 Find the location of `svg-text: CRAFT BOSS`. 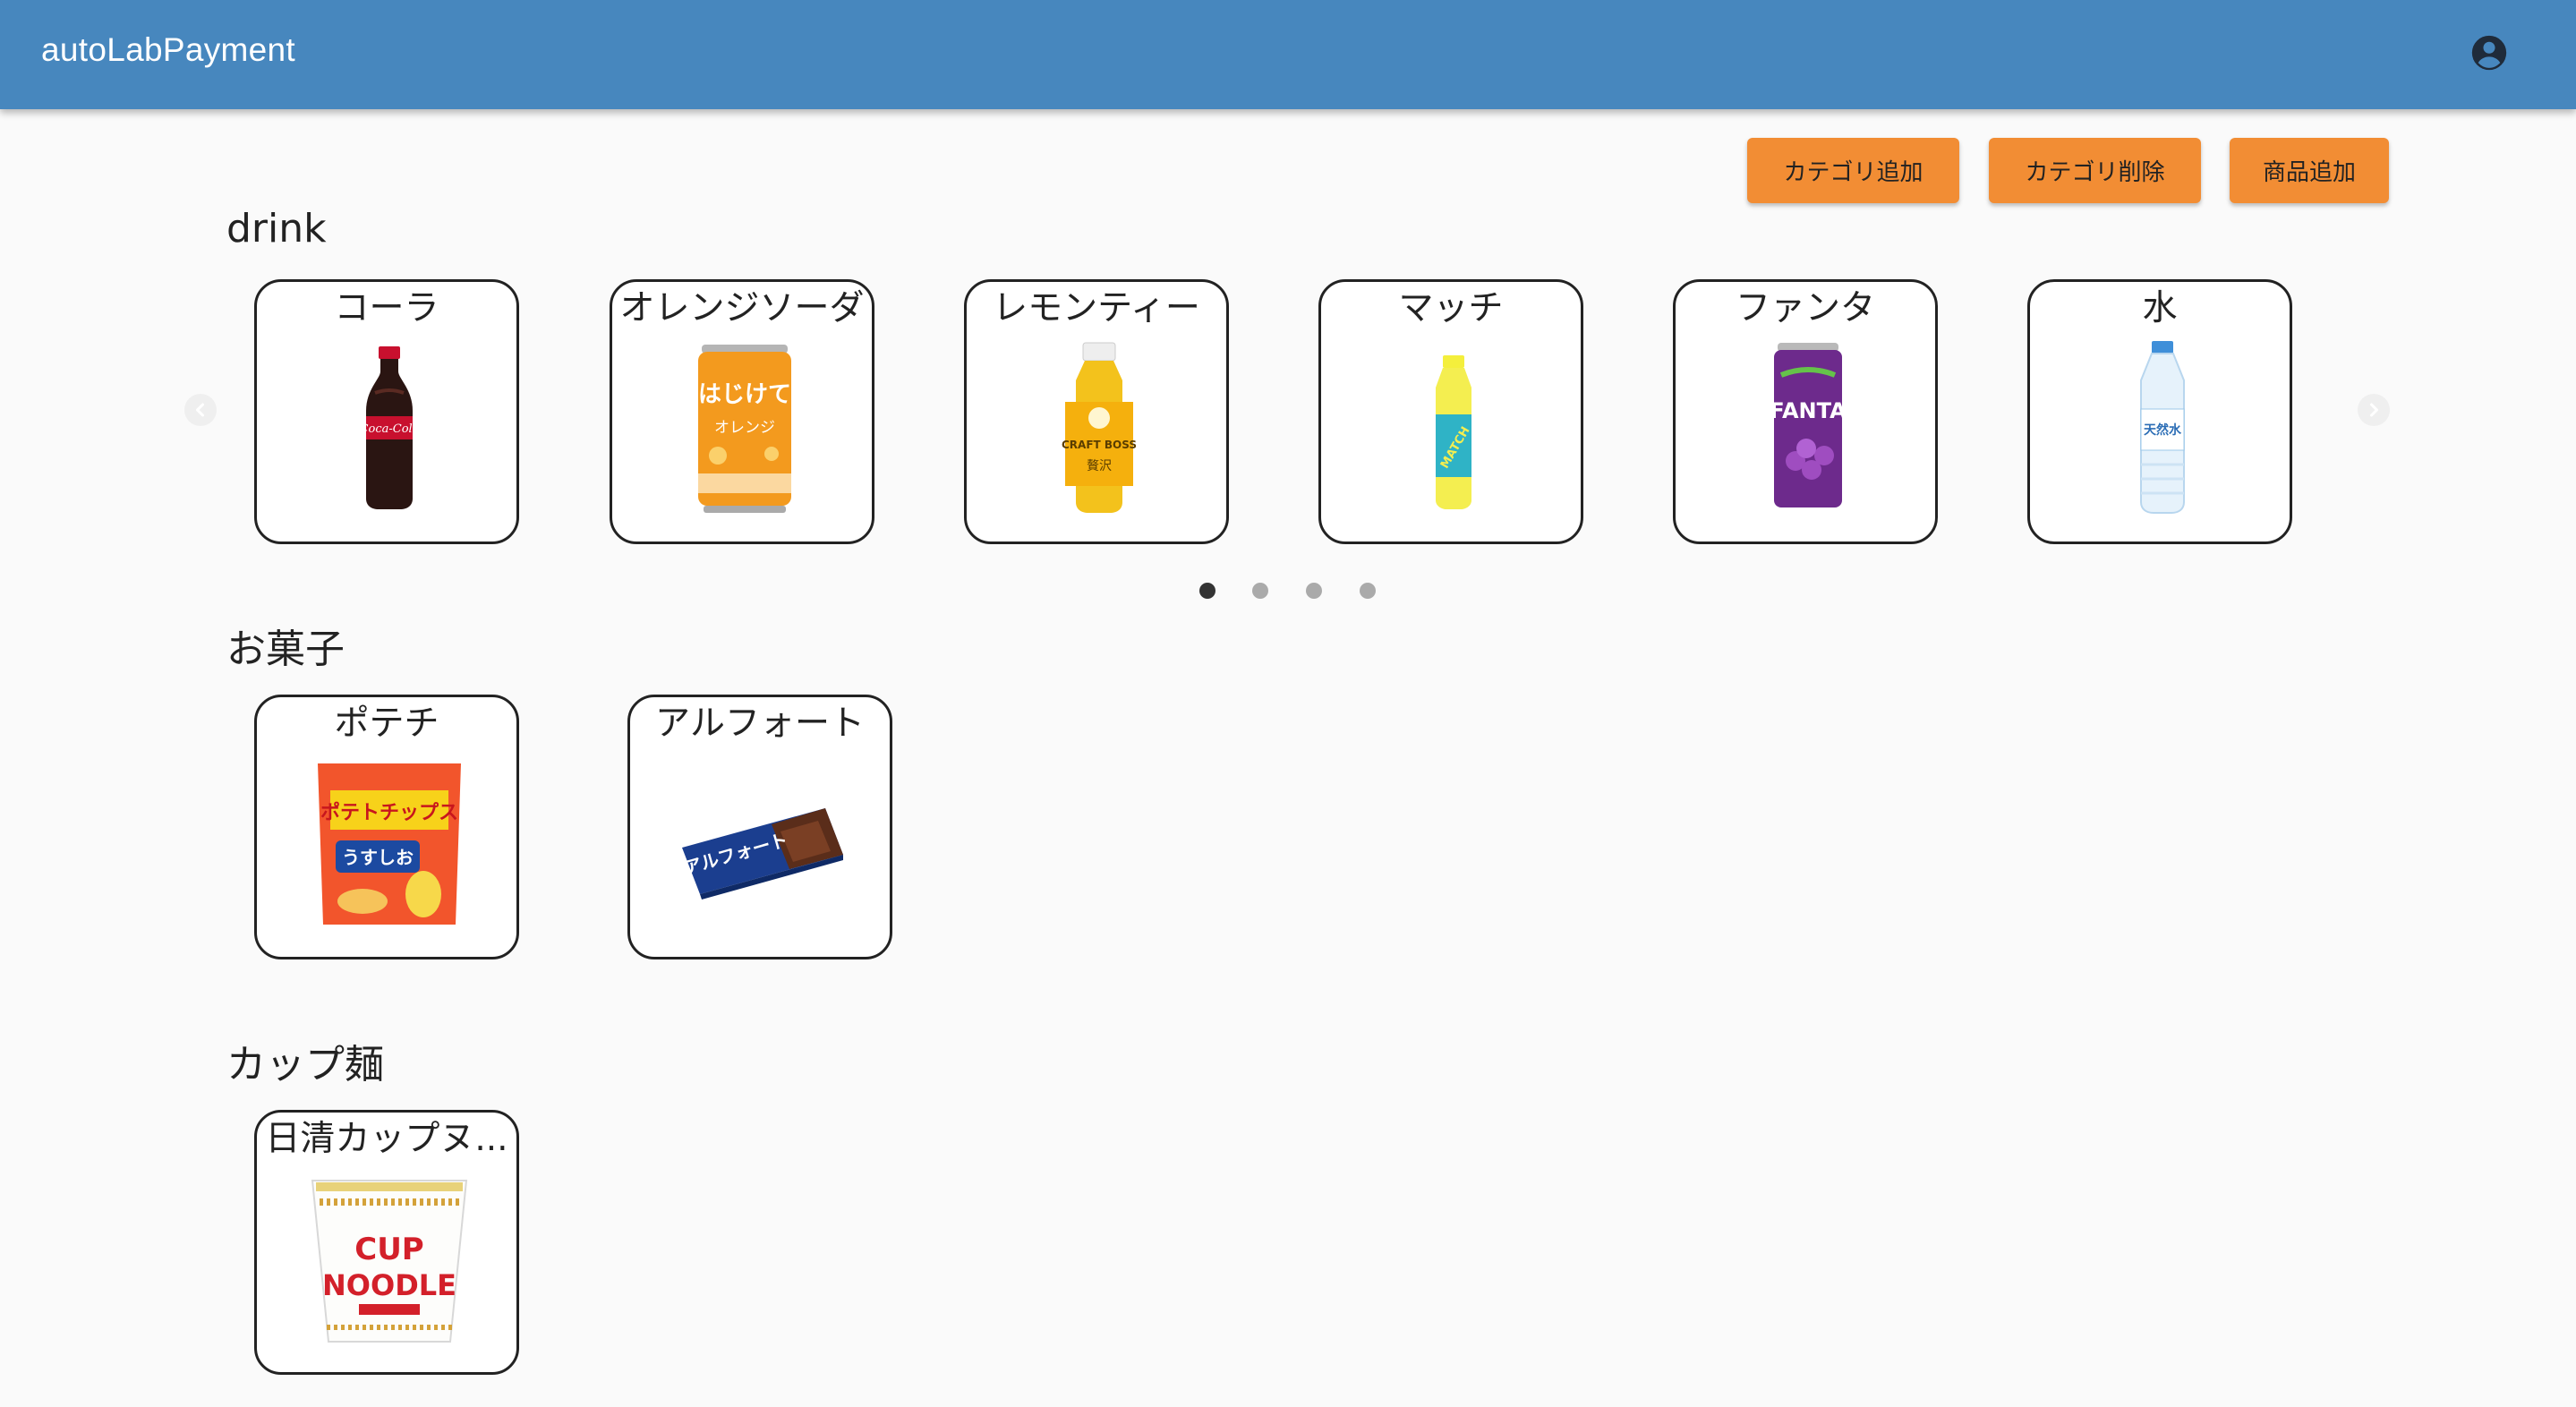

svg-text: CRAFT BOSS is located at coordinates (1099, 445).